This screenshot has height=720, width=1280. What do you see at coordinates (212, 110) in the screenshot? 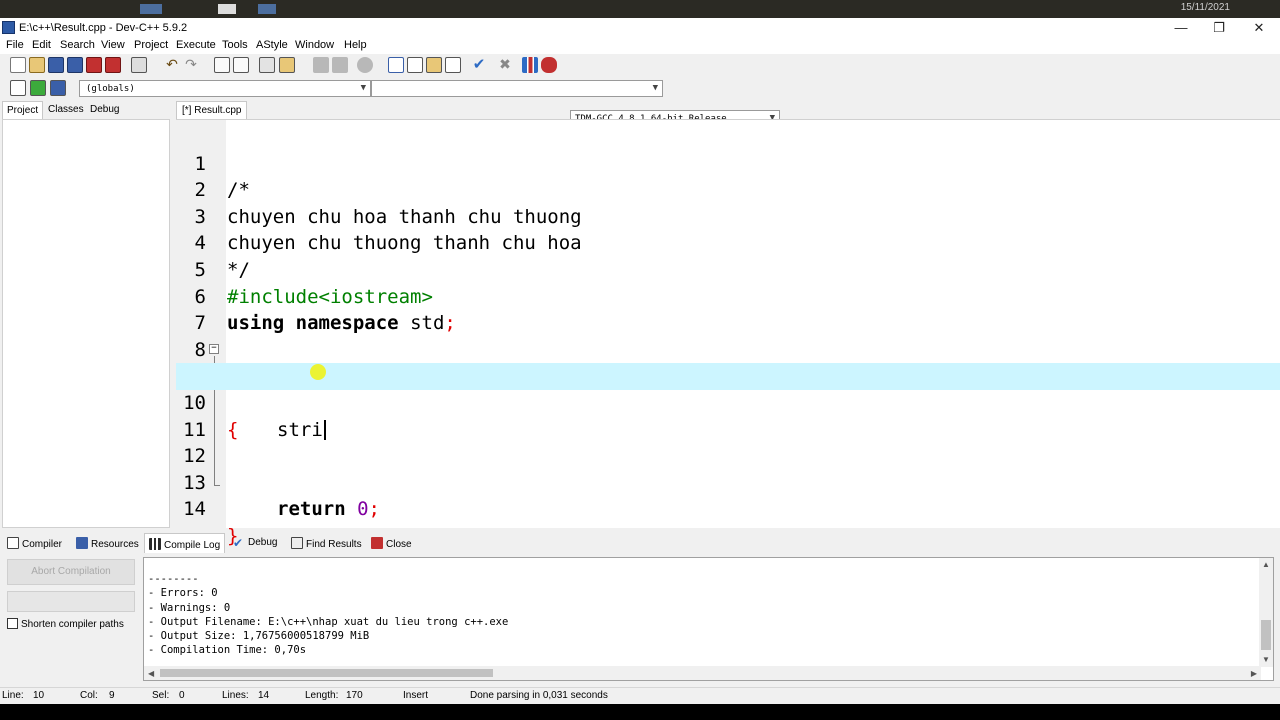
I see `editor-tab-result-cpp: [*] Result.cpp` at bounding box center [212, 110].